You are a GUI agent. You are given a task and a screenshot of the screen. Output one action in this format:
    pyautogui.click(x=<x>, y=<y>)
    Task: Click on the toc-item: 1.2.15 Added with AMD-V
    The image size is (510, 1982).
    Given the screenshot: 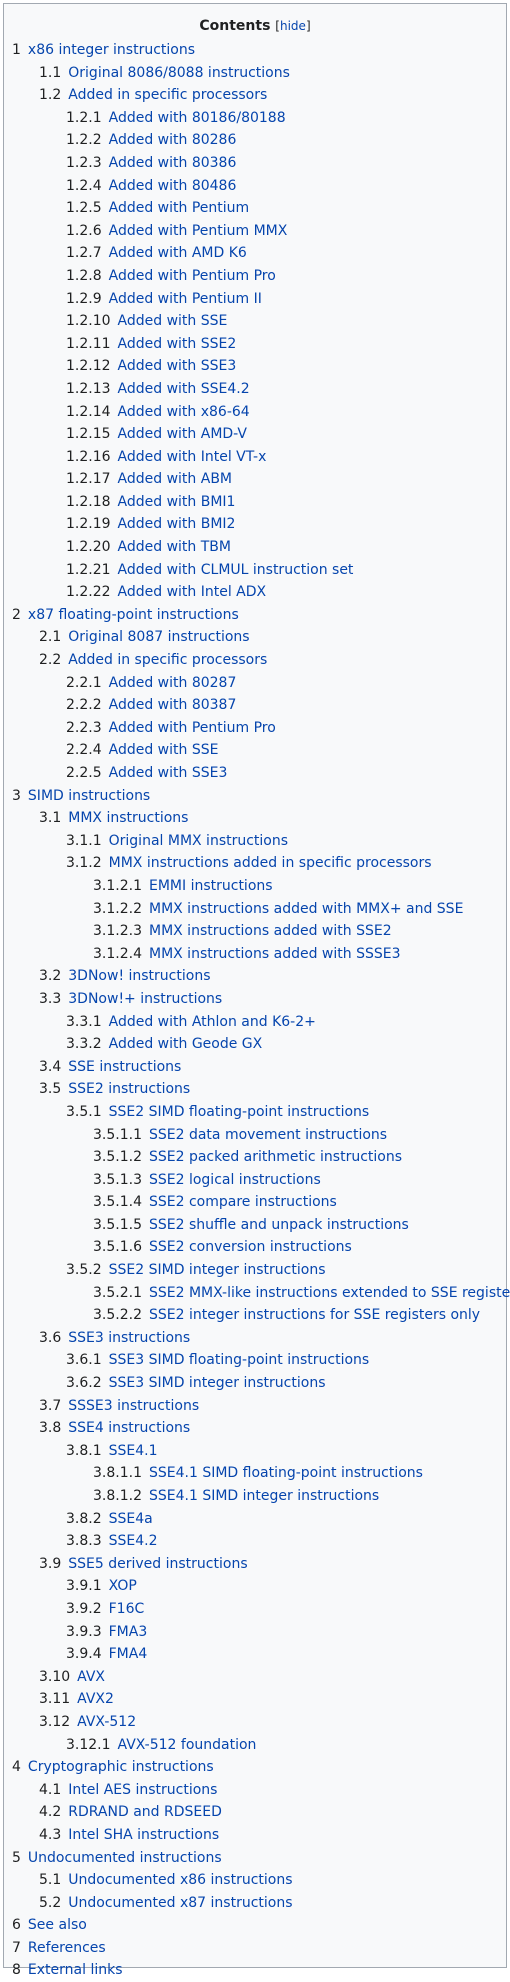 What is the action you would take?
    pyautogui.click(x=255, y=434)
    